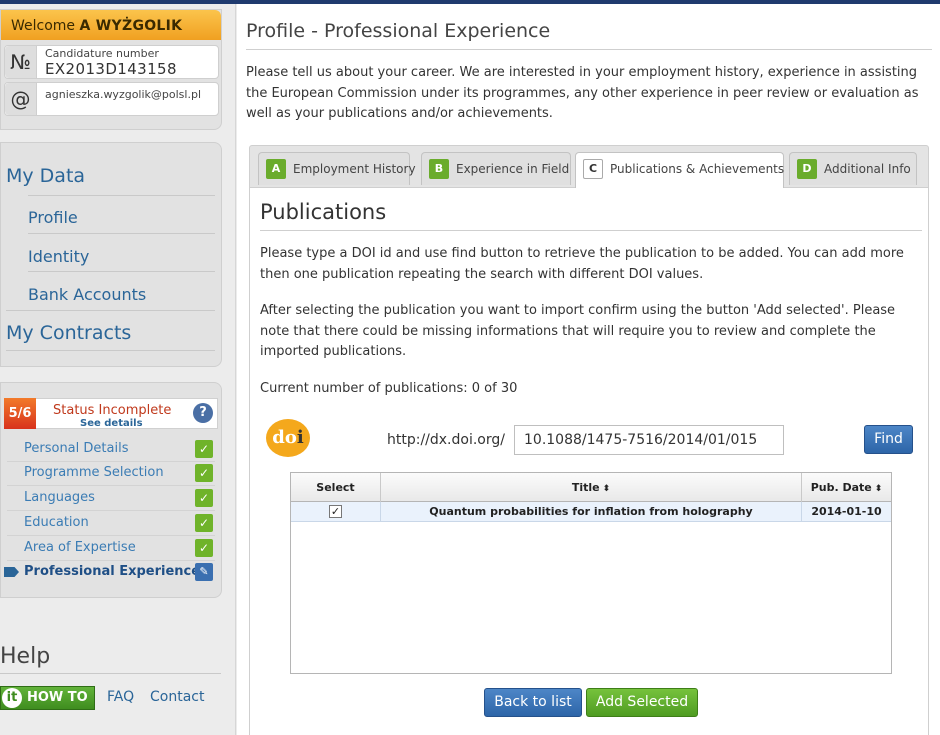 This screenshot has height=735, width=940. I want to click on step-programme-selection: Programme Selection ✓, so click(111, 473).